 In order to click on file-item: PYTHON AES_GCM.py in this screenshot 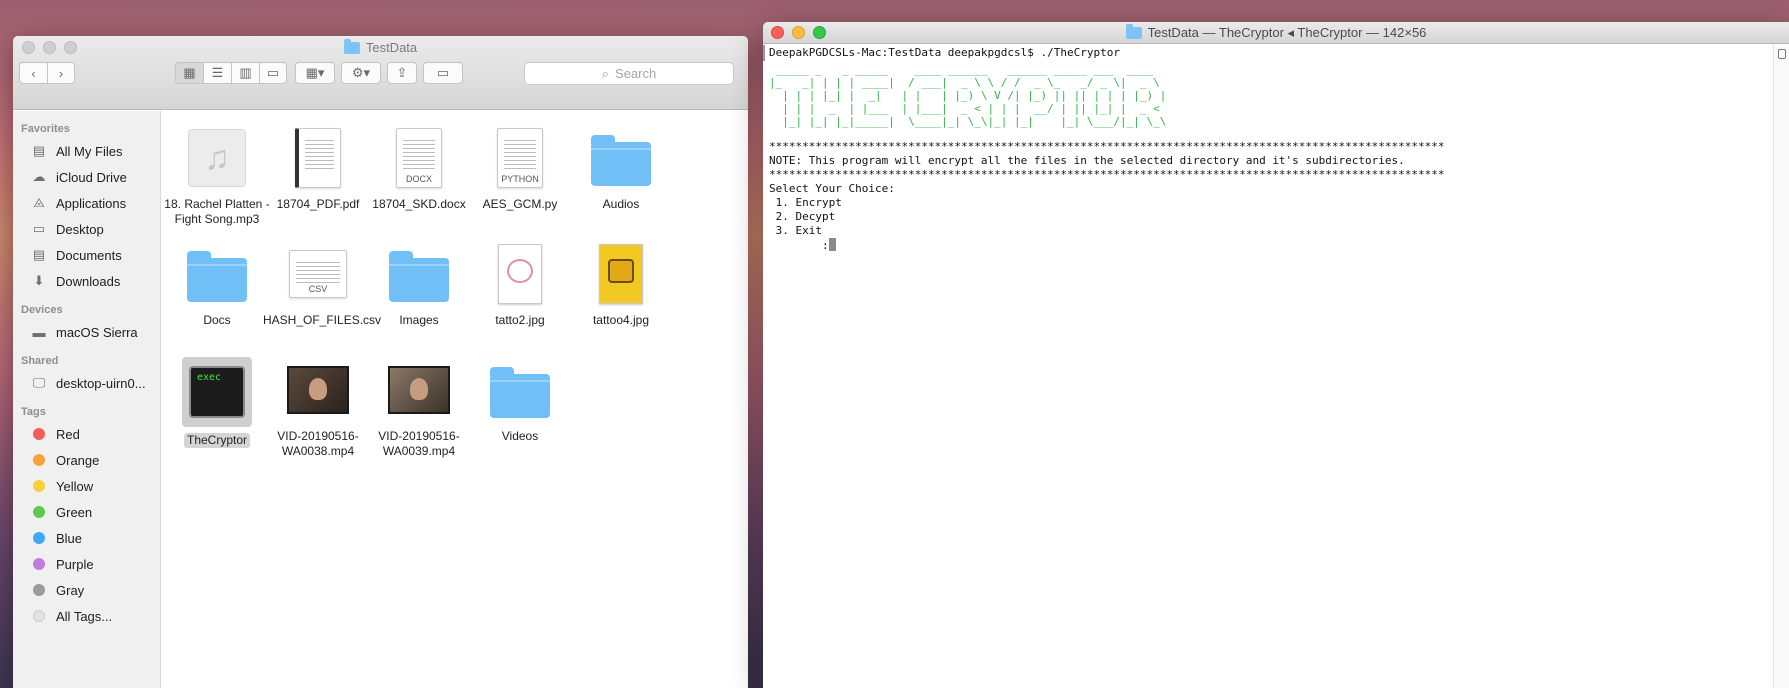, I will do `click(520, 167)`.